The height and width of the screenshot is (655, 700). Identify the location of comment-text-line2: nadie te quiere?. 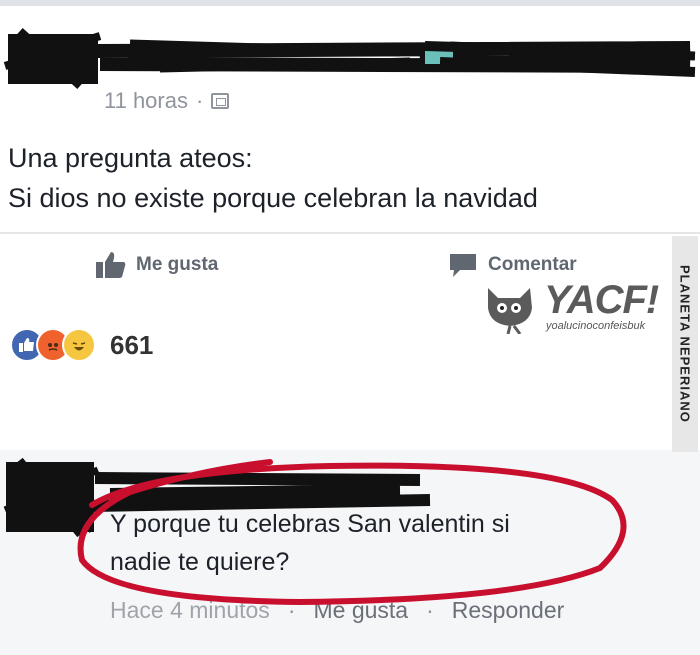
(200, 562).